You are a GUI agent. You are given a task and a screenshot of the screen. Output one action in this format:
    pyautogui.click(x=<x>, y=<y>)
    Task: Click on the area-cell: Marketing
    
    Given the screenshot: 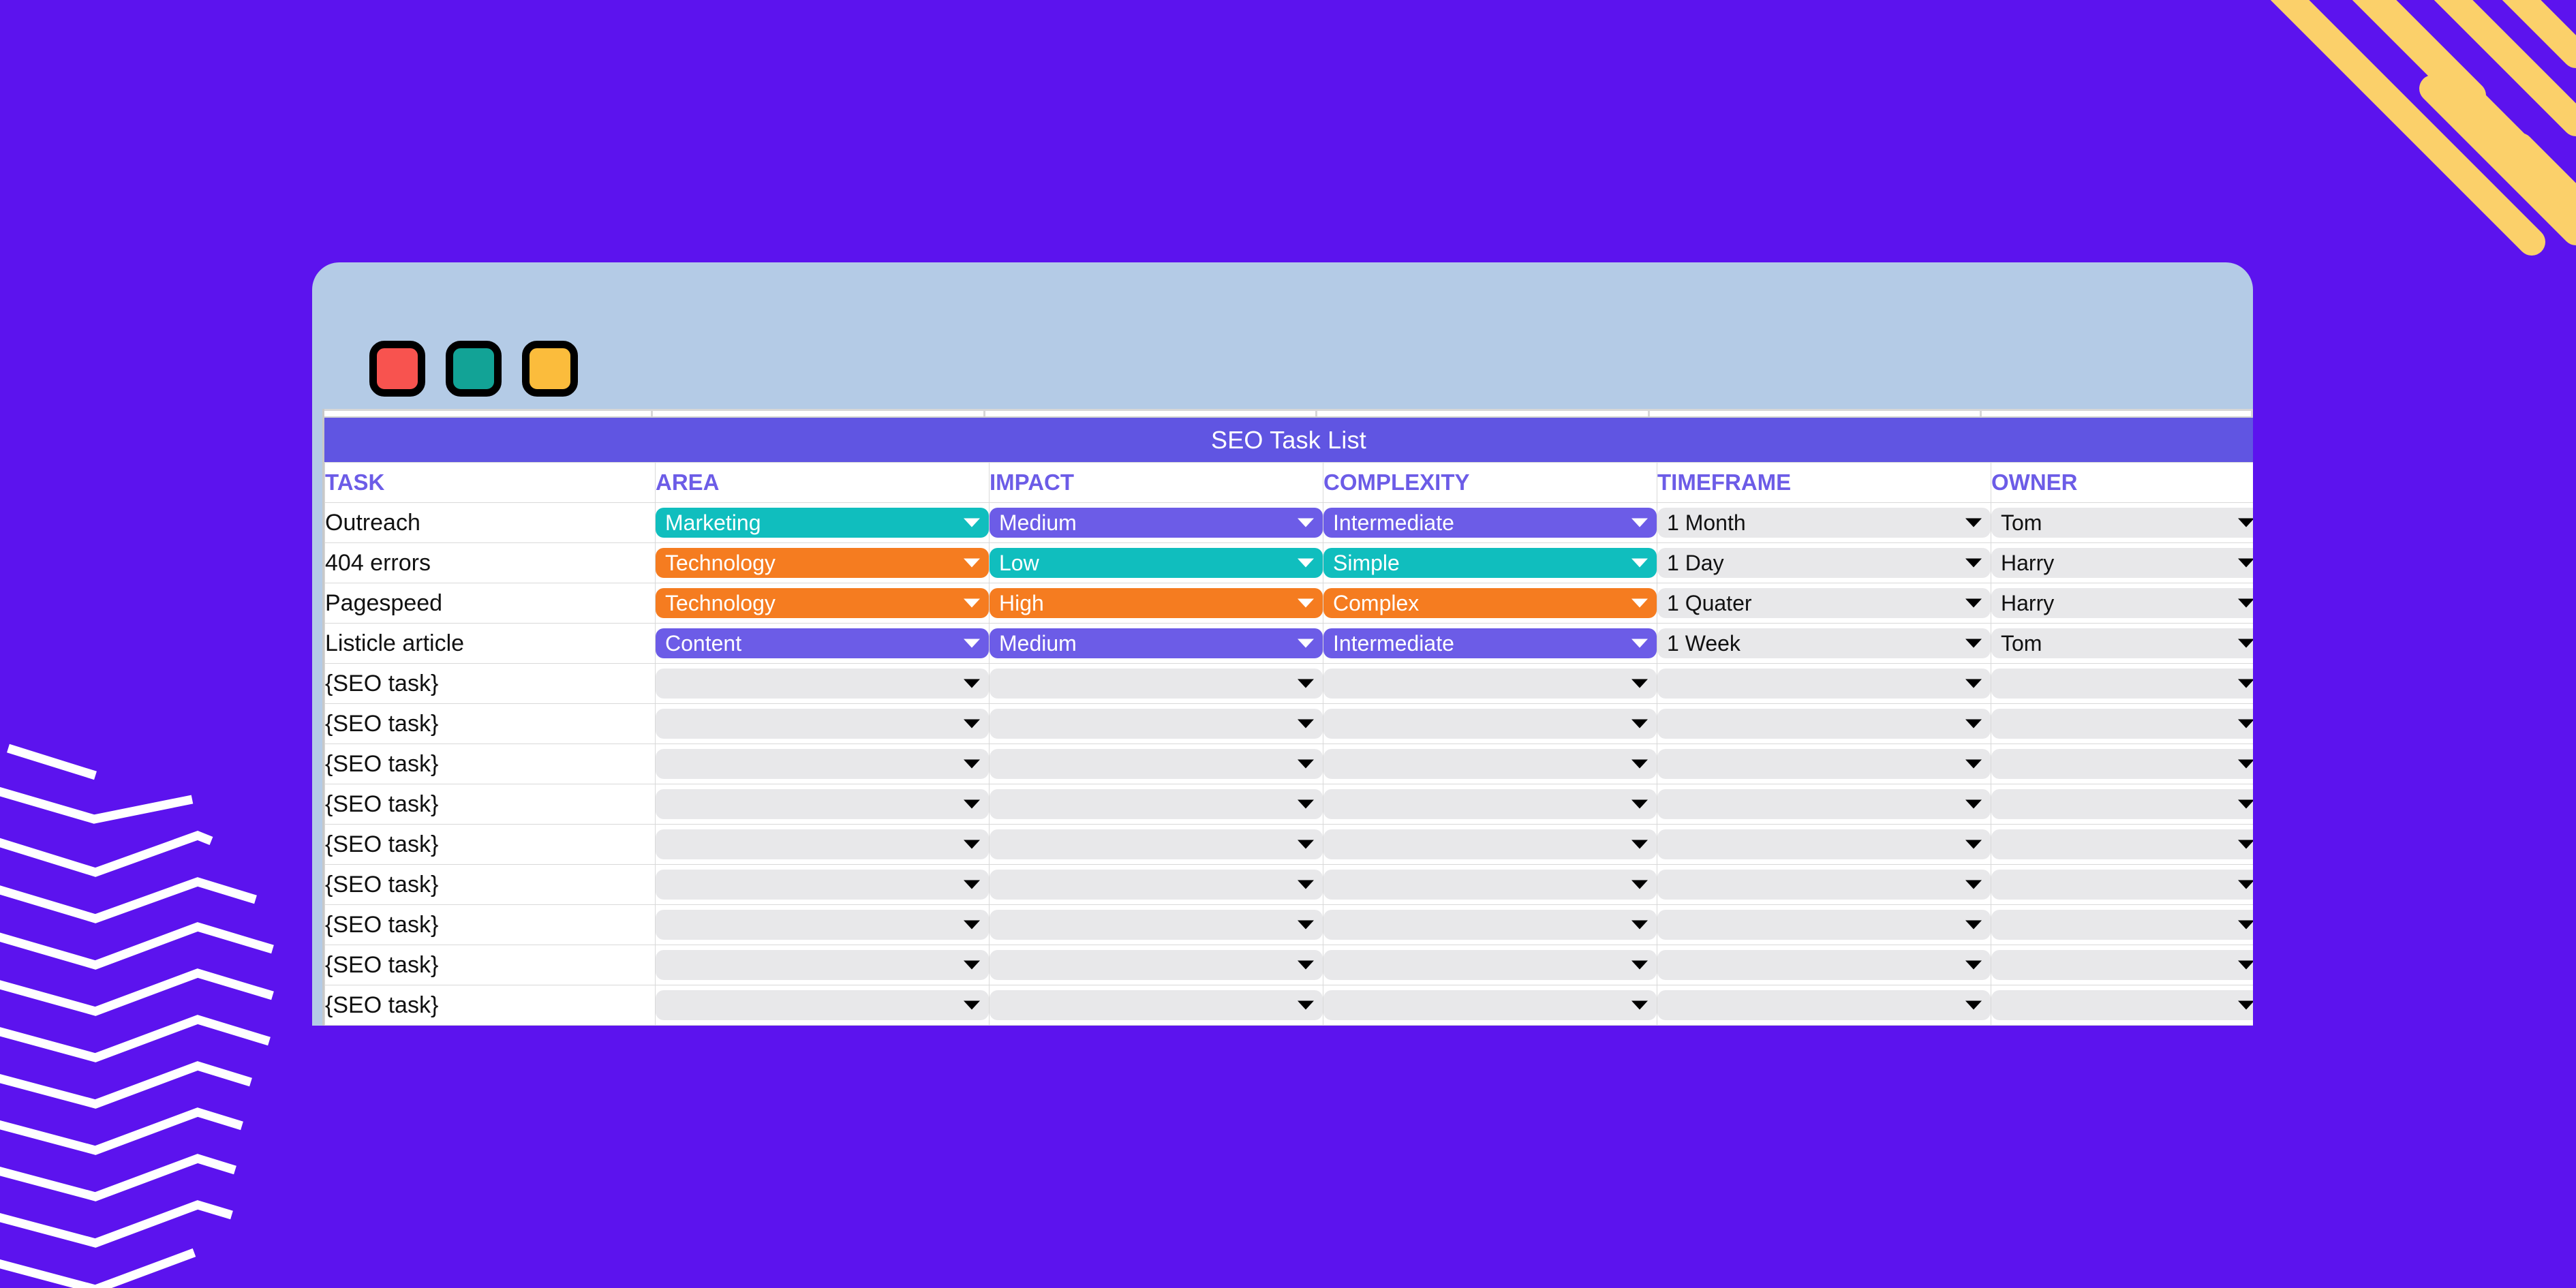 What is the action you would take?
    pyautogui.click(x=822, y=522)
    